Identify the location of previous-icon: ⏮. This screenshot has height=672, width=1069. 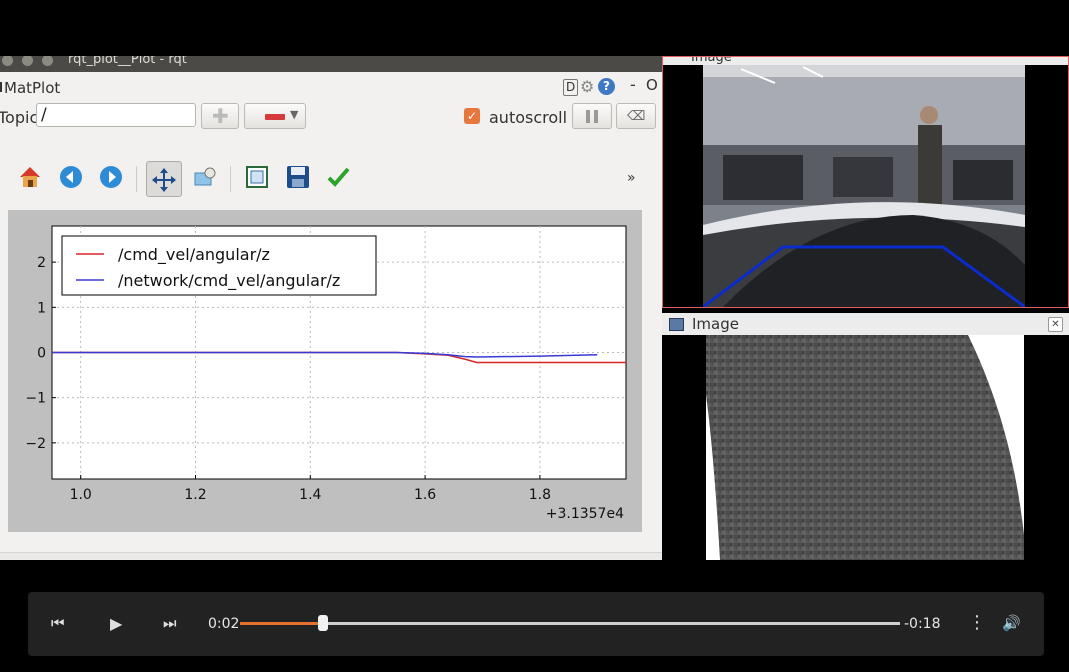
(58, 623).